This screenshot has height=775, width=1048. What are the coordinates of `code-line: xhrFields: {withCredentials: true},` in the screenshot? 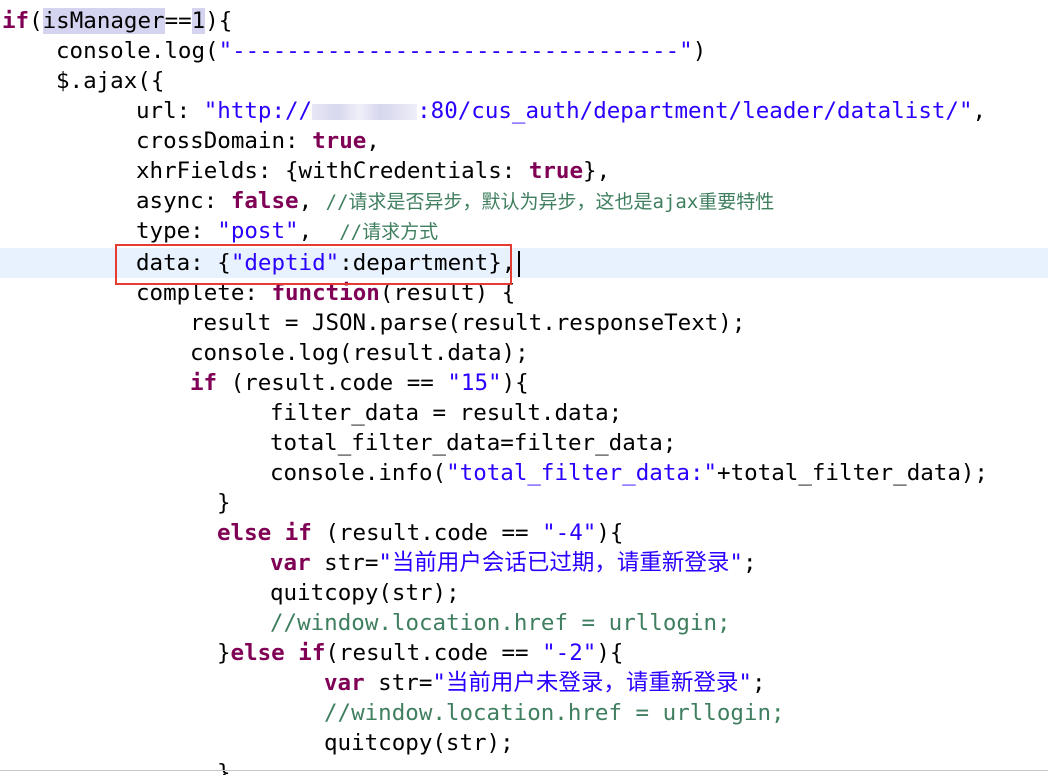 It's located at (373, 171).